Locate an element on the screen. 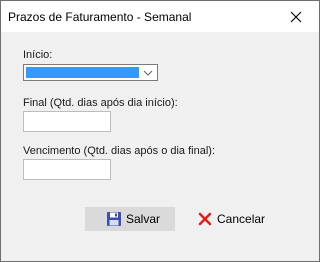 This screenshot has width=320, height=262. final-label: Final (Qtd. dias após dia início): is located at coordinates (100, 103).